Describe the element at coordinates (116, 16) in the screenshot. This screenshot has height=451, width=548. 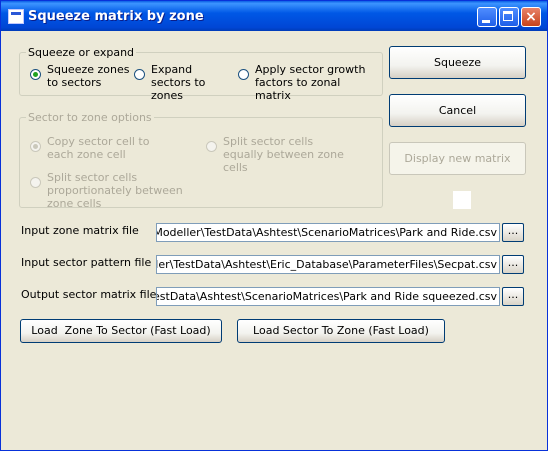
I see `window-title: Squeeze matrix by zone` at that location.